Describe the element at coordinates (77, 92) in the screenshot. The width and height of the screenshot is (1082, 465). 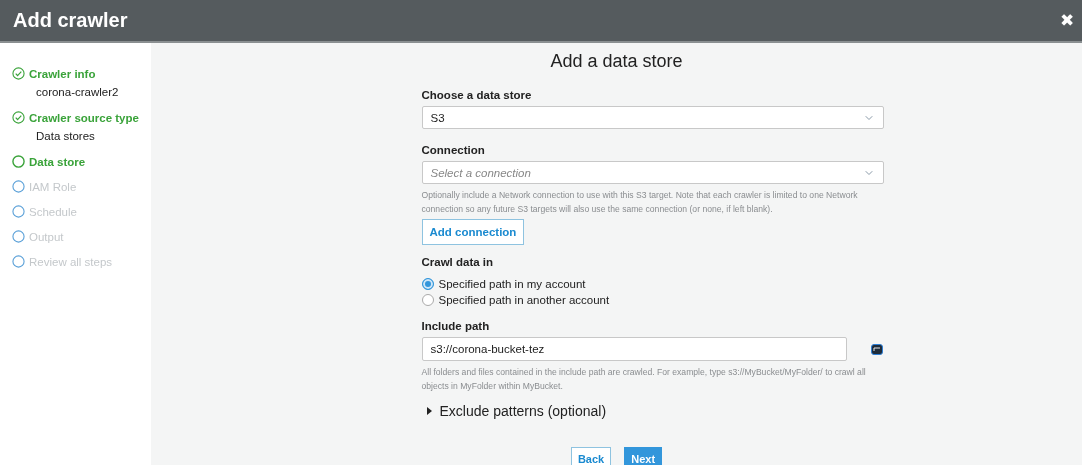
I see `step-detail: corona-crawler2` at that location.